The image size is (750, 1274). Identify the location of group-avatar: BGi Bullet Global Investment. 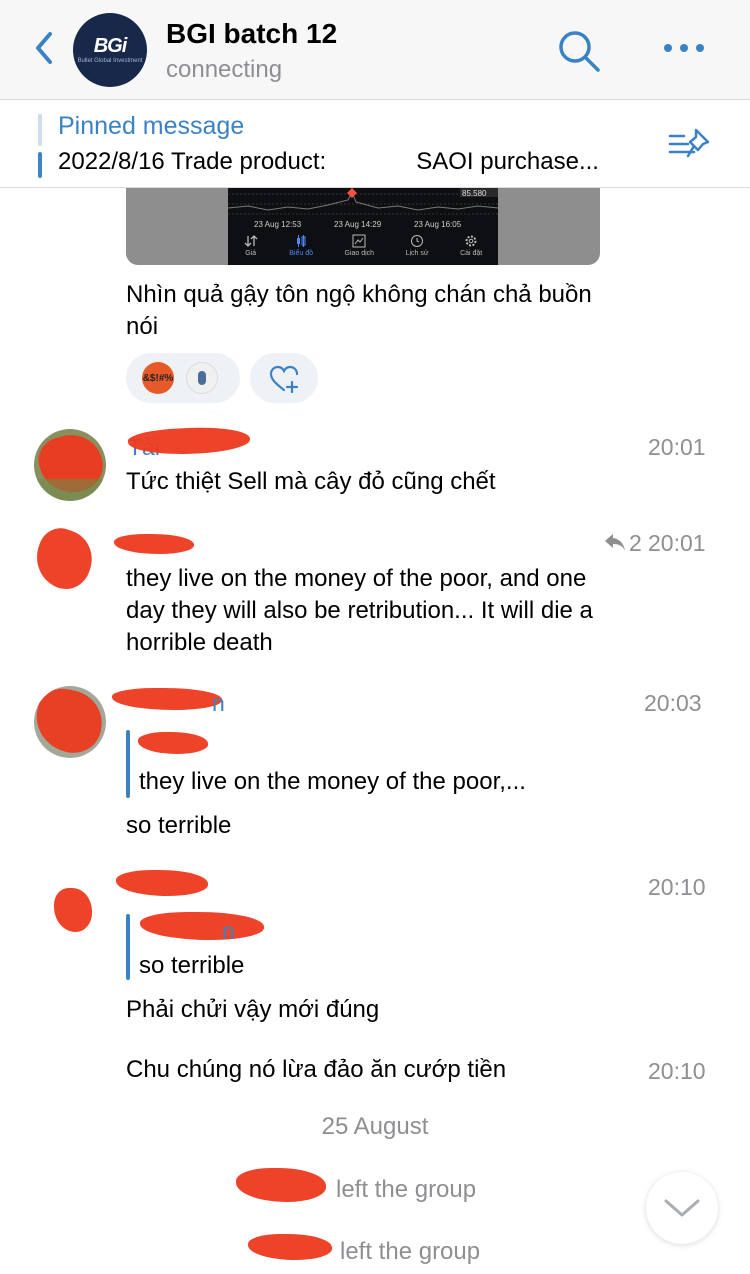
(110, 50).